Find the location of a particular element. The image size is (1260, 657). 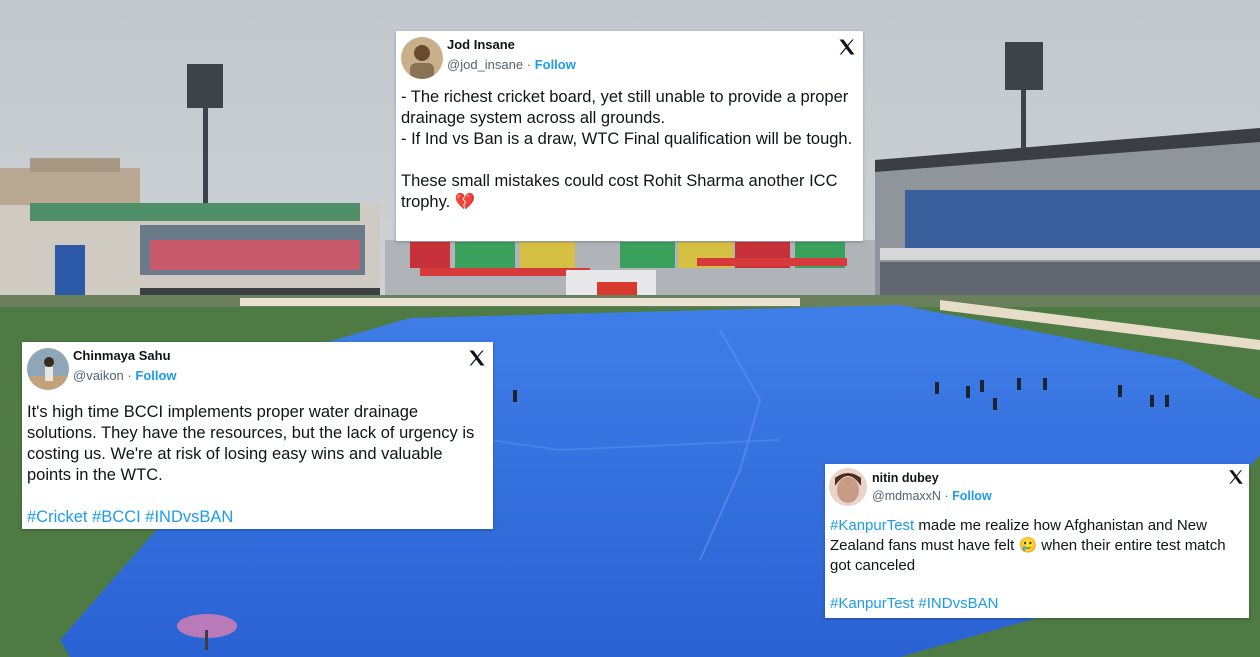

author-handle: @vaikon is located at coordinates (98, 375).